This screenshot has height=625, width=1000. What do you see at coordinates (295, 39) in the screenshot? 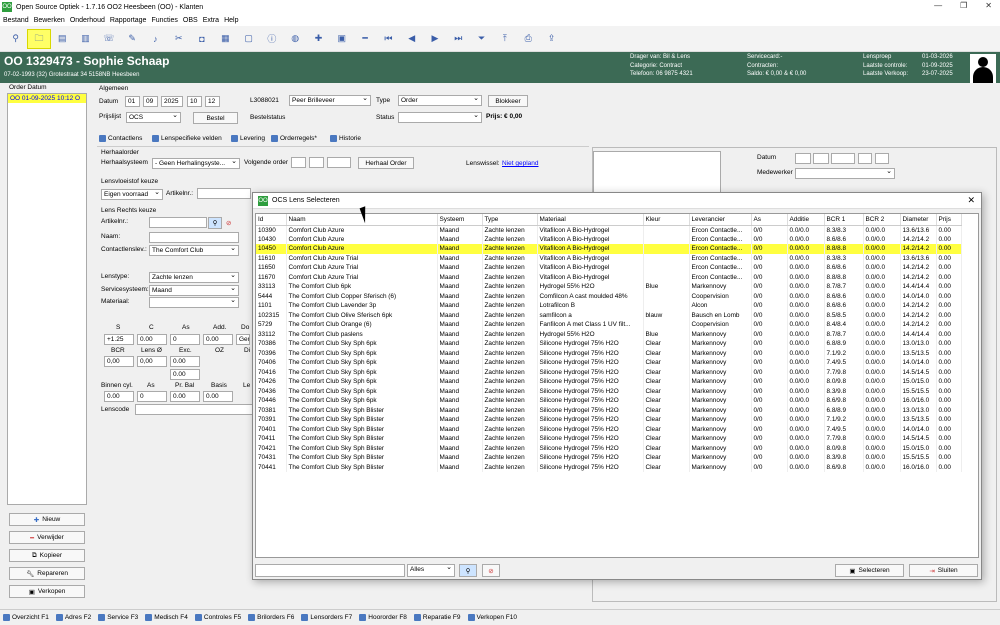
I see `globe-icon: ◍` at bounding box center [295, 39].